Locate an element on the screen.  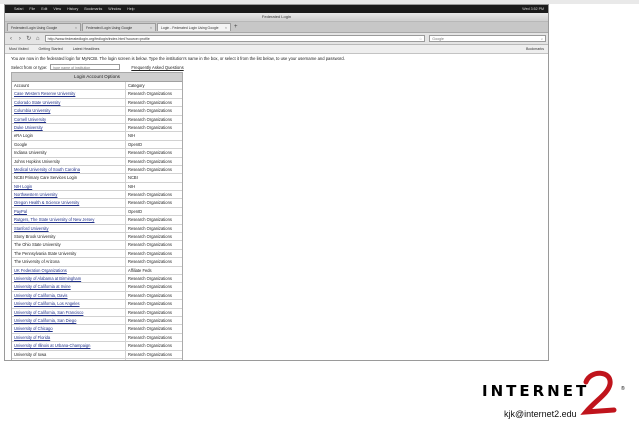
bookmarks-menu: Bookmarks is located at coordinates (535, 49).